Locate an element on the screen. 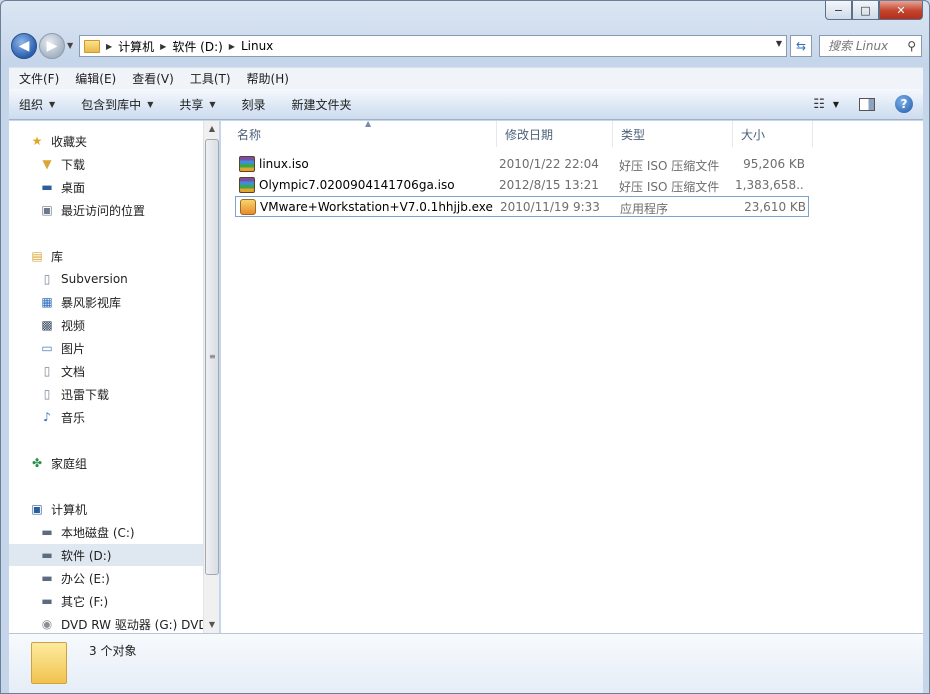 This screenshot has height=694, width=930. column-header-size: 大小 is located at coordinates (773, 134).